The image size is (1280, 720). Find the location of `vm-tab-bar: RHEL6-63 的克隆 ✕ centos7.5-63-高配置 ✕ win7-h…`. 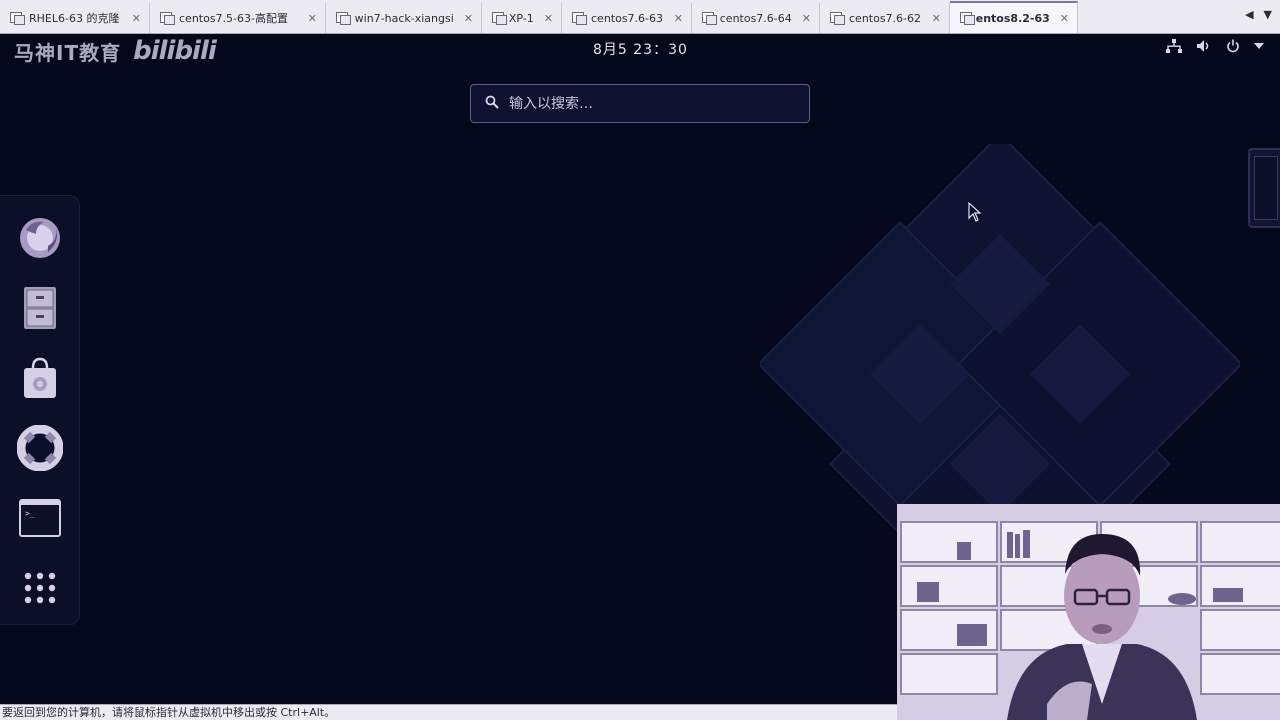

vm-tab-bar: RHEL6-63 的克隆 ✕ centos7.5-63-高配置 ✕ win7-h… is located at coordinates (640, 17).